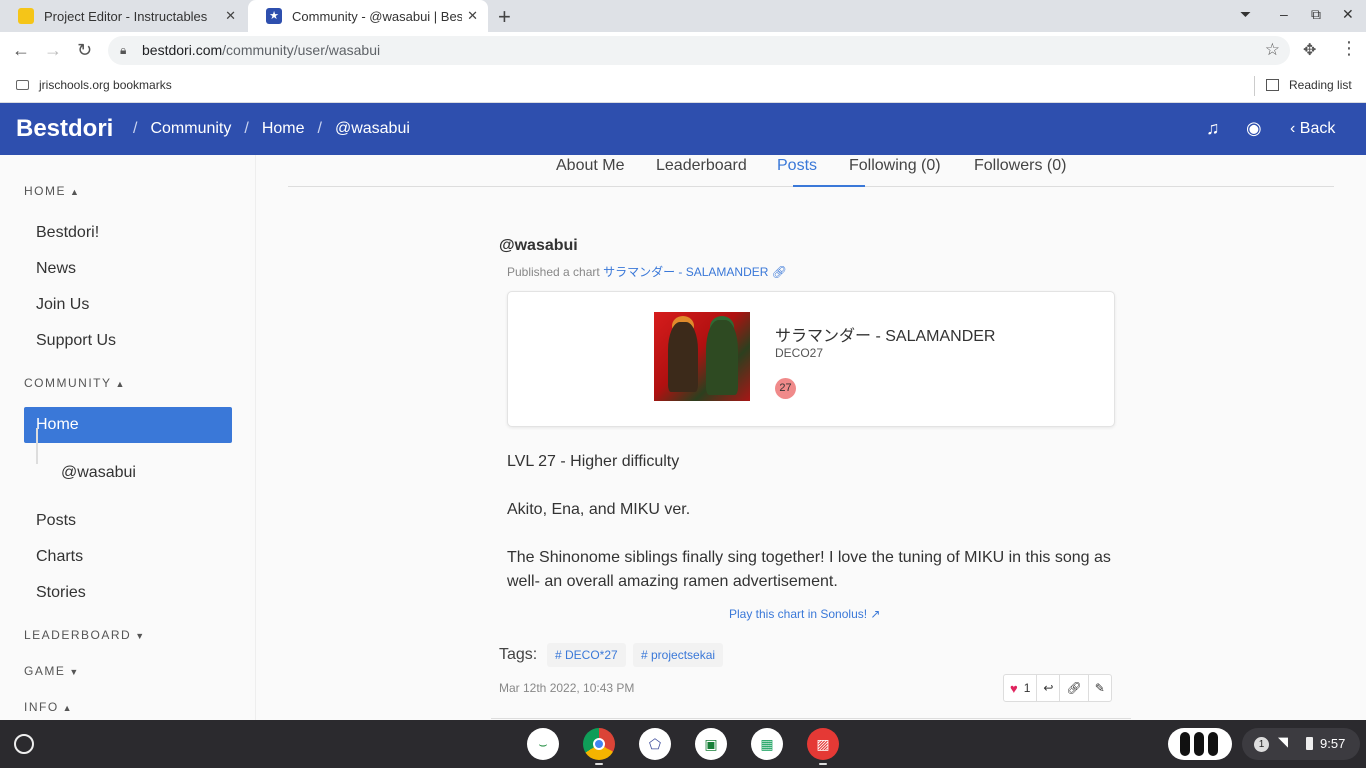 The image size is (1366, 768). What do you see at coordinates (1309, 743) in the screenshot?
I see `battery-icon` at bounding box center [1309, 743].